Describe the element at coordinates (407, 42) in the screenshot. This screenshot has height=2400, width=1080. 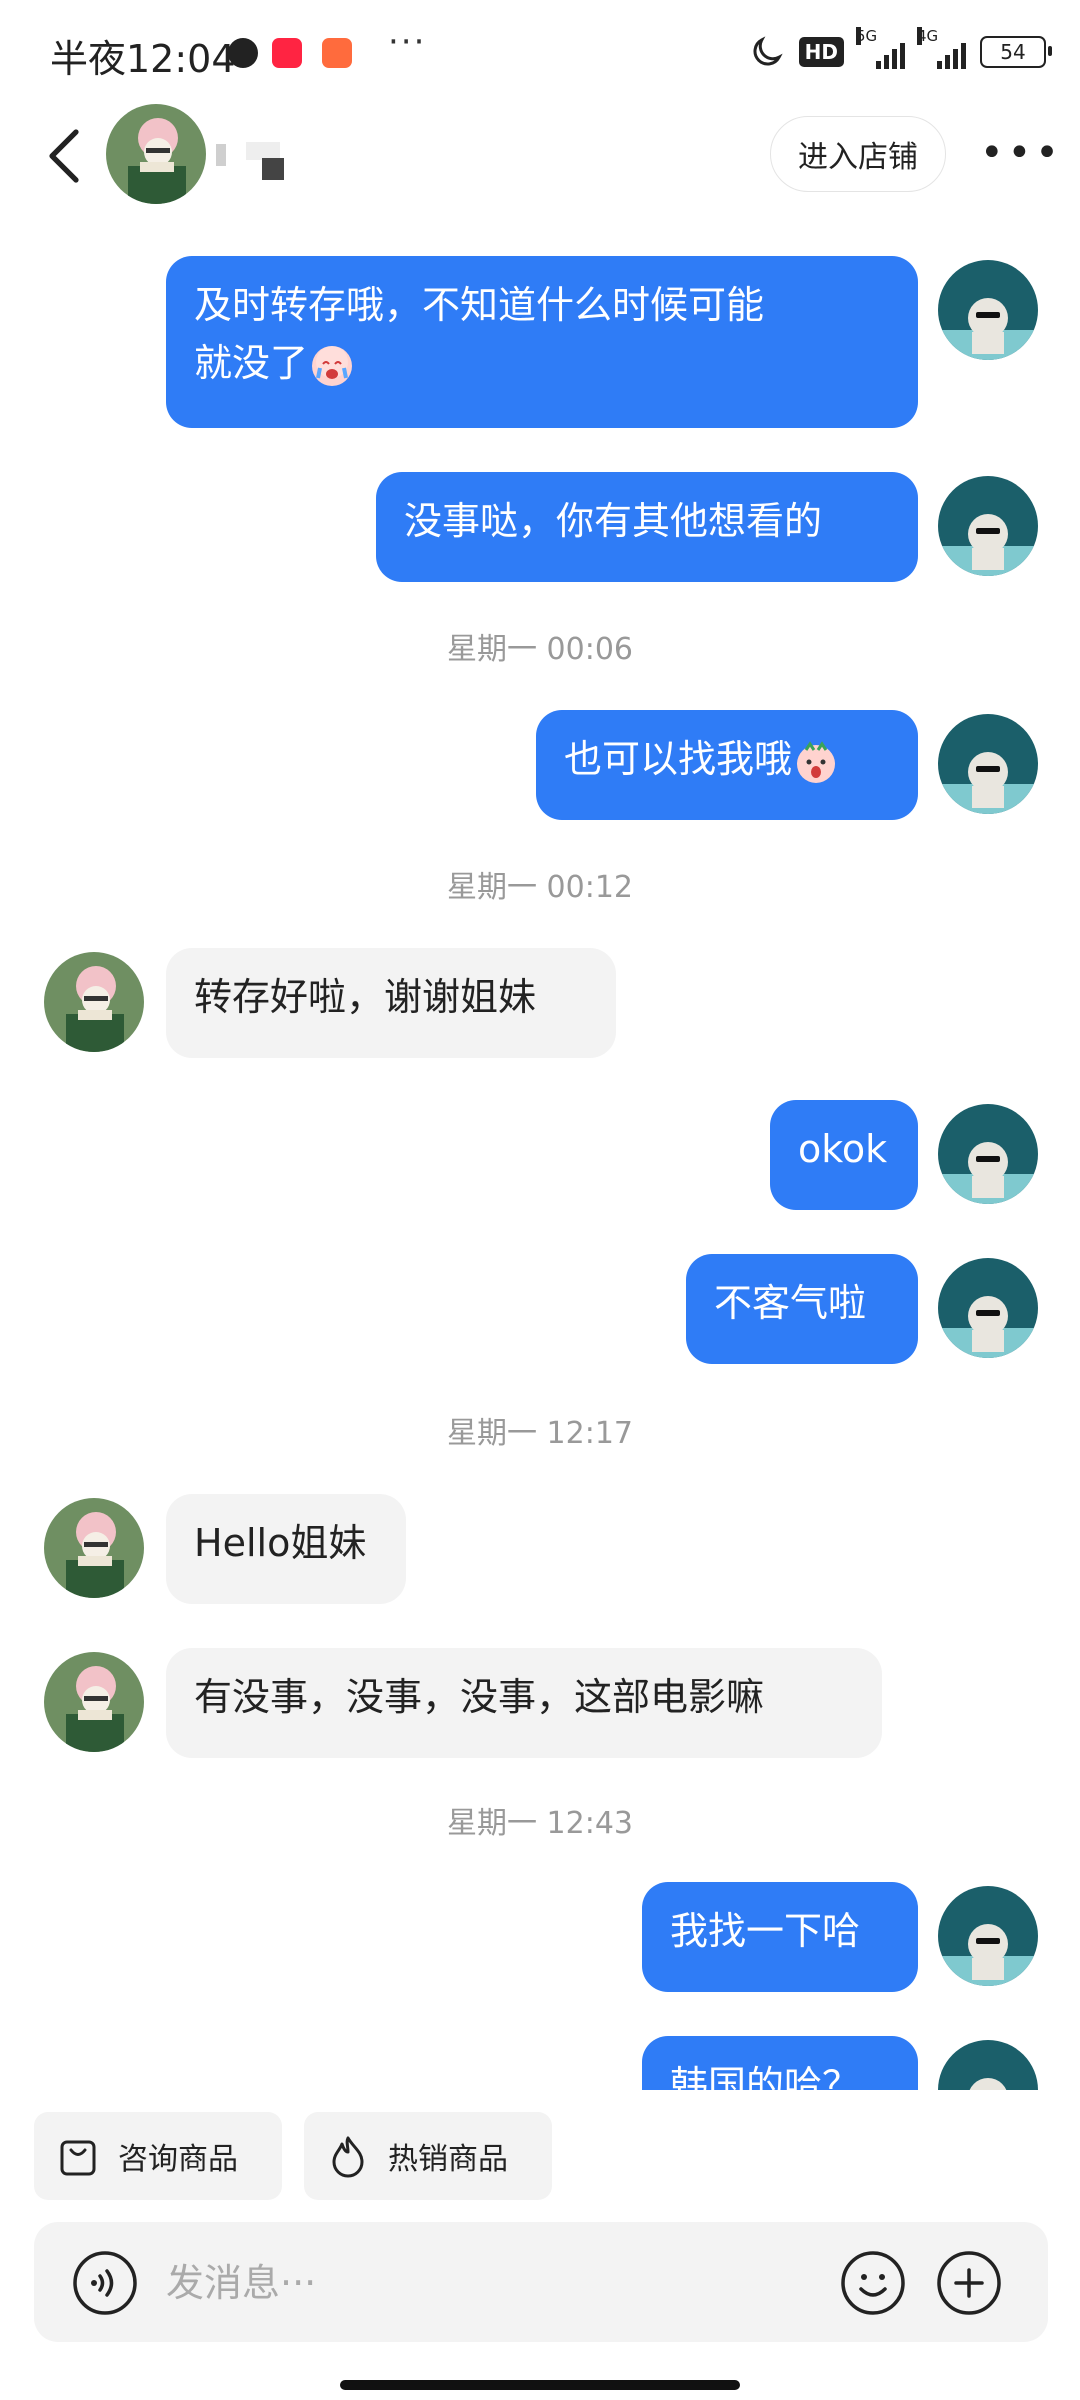
I see `status-more-icon: ···` at that location.